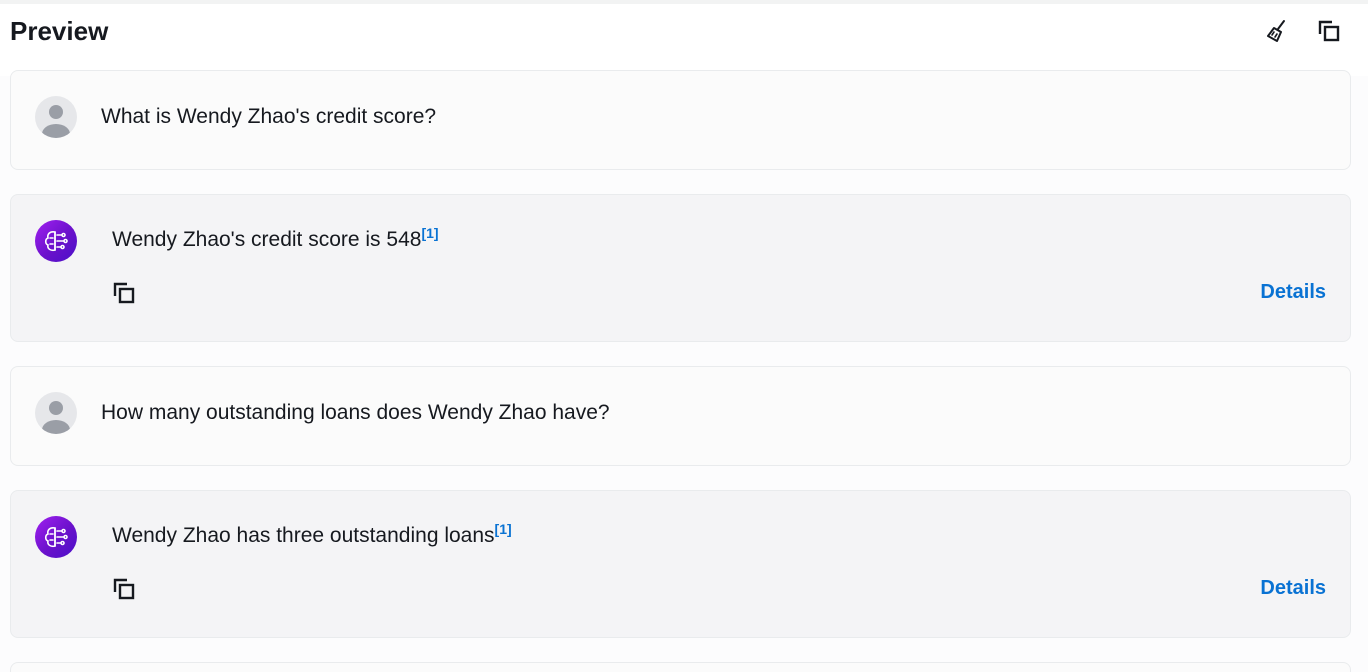 The image size is (1368, 672). I want to click on user-message-card, so click(680, 667).